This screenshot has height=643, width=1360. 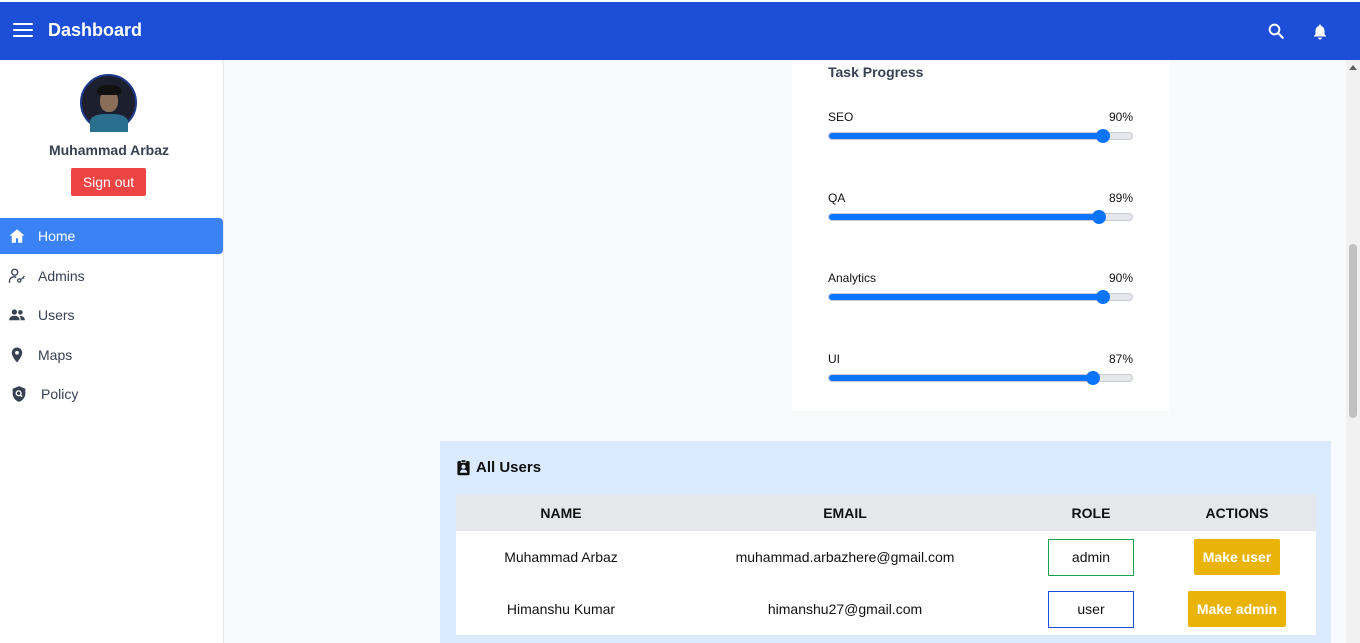 What do you see at coordinates (1120, 198) in the screenshot?
I see `task-percent: 89%` at bounding box center [1120, 198].